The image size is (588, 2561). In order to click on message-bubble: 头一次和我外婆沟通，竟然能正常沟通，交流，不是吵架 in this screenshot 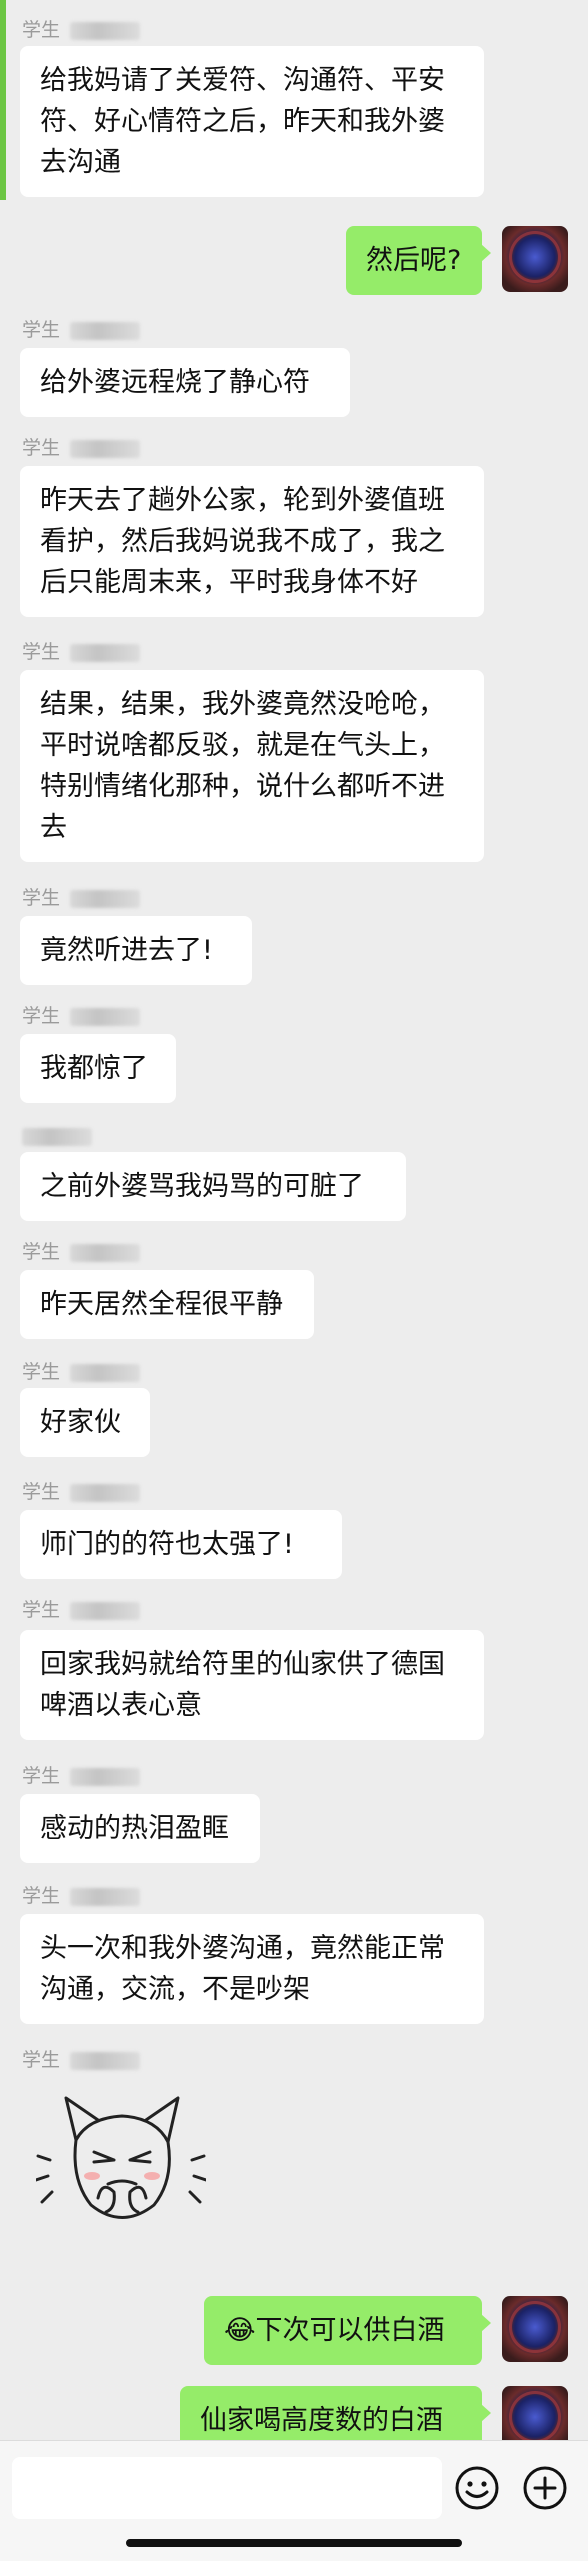, I will do `click(252, 1969)`.